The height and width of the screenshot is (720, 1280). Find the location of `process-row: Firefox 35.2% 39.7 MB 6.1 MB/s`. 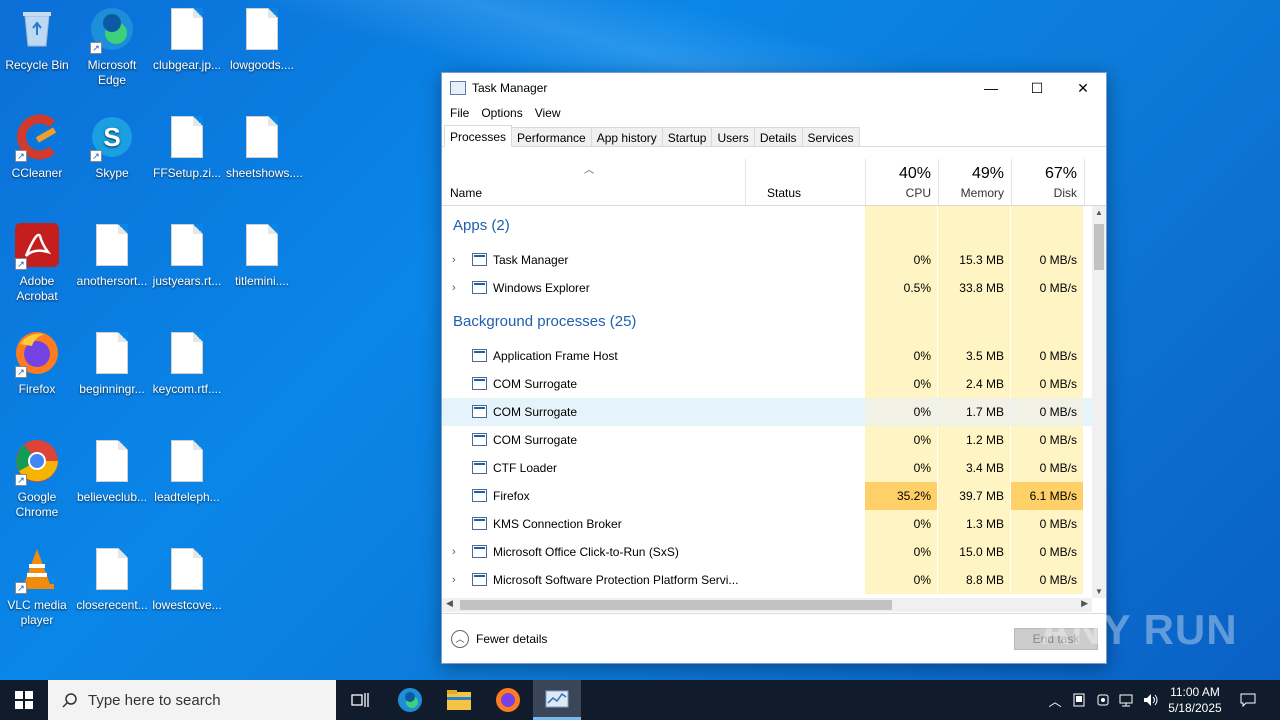

process-row: Firefox 35.2% 39.7 MB 6.1 MB/s is located at coordinates (767, 496).